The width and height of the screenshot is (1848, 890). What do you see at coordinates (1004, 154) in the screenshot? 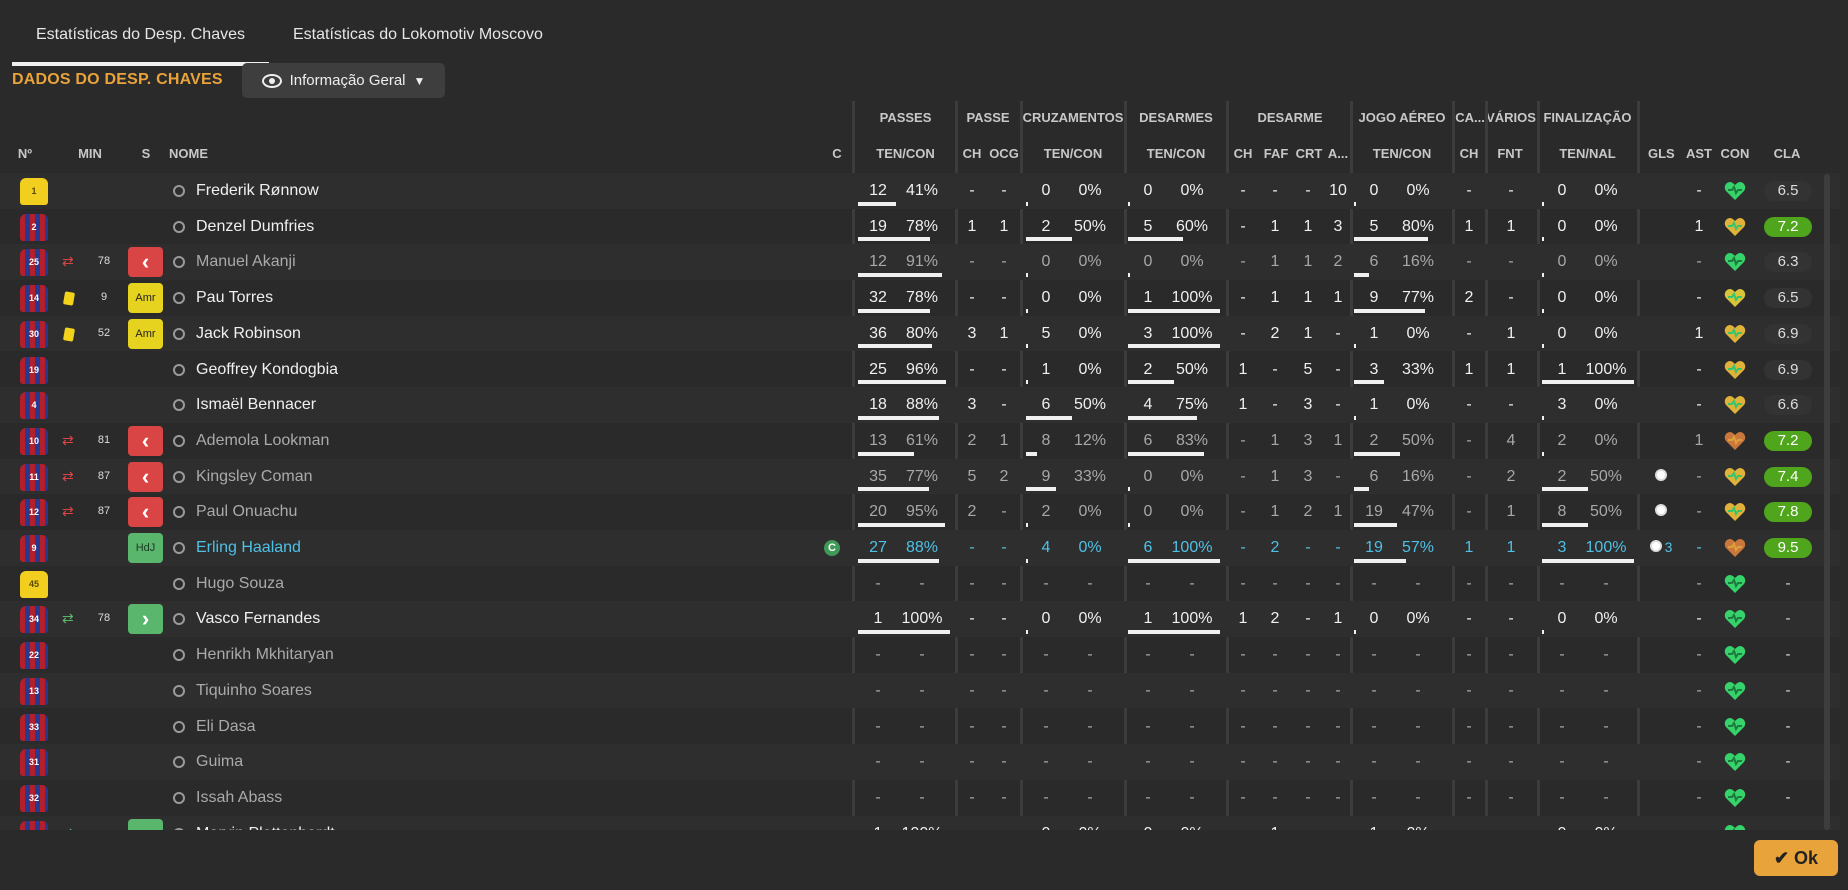
I see `col-passe-ocg: OCG` at bounding box center [1004, 154].